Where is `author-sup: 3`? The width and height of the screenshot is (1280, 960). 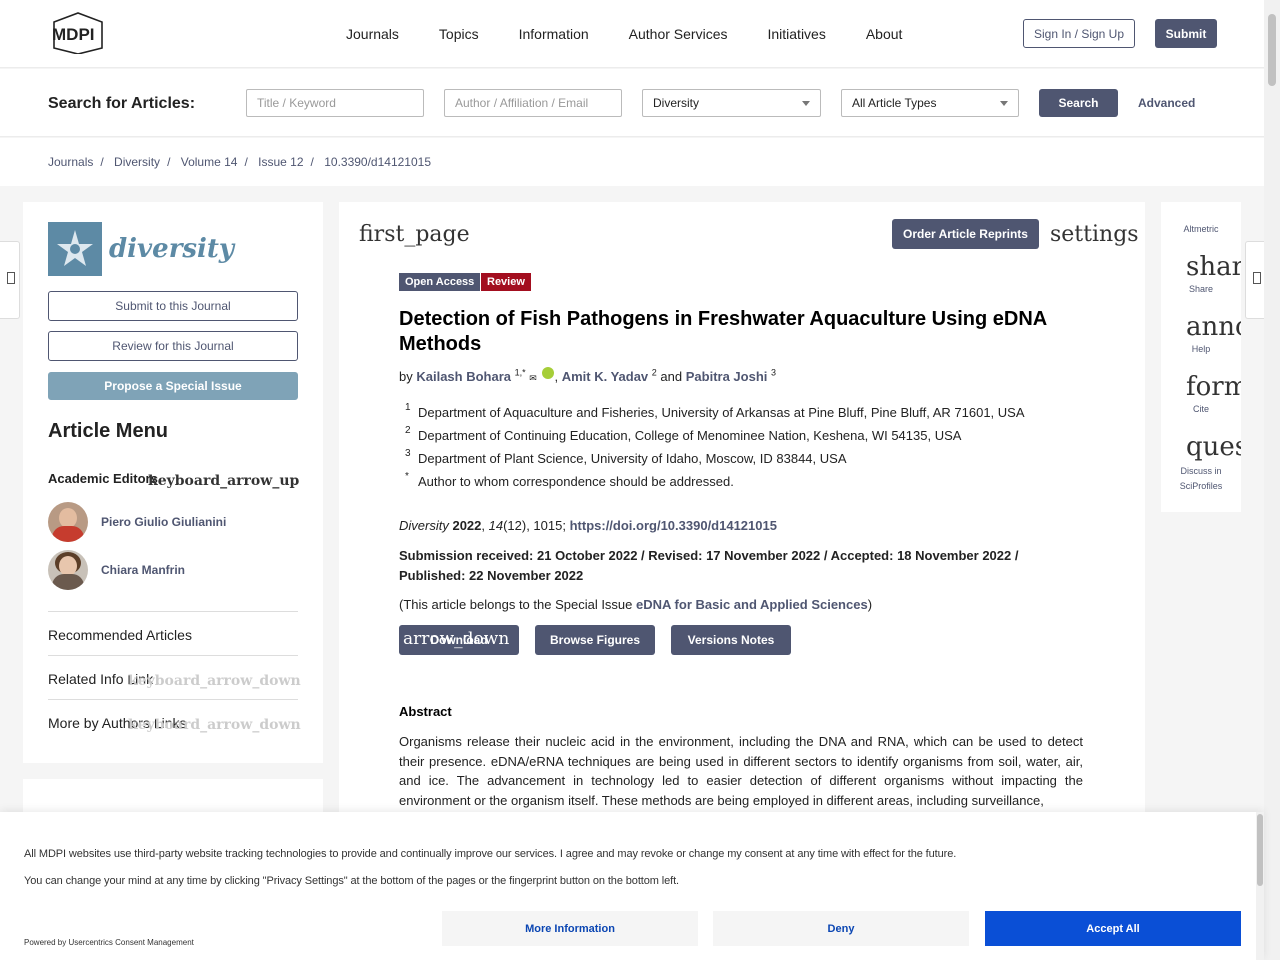
author-sup: 3 is located at coordinates (774, 372).